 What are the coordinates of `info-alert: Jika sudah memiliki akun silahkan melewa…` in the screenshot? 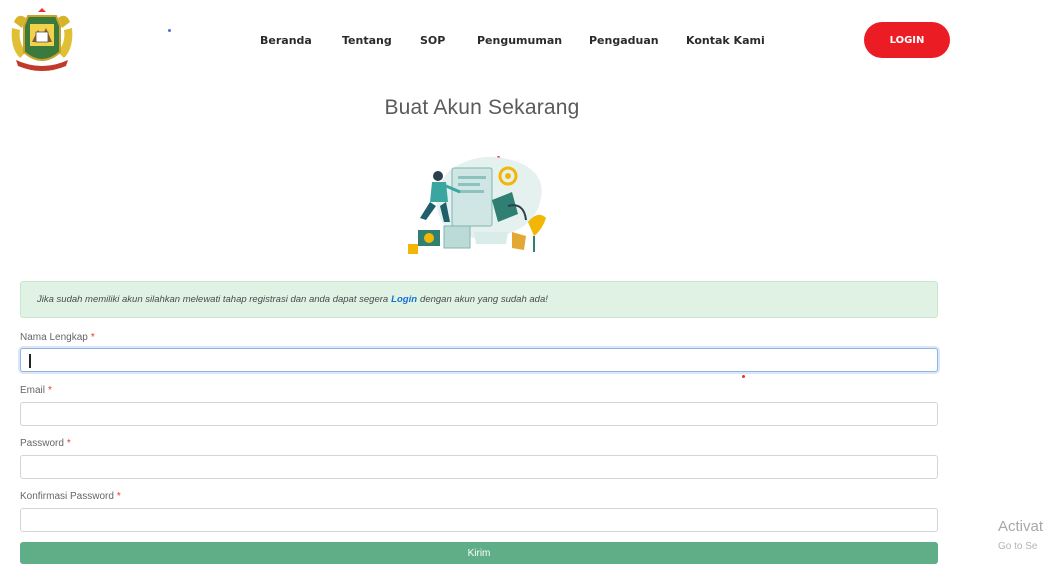 It's located at (479, 299).